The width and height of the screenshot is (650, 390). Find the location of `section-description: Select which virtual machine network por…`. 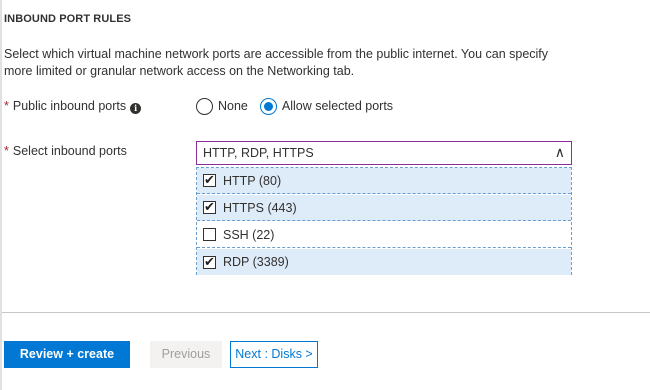

section-description: Select which virtual machine network por… is located at coordinates (276, 62).